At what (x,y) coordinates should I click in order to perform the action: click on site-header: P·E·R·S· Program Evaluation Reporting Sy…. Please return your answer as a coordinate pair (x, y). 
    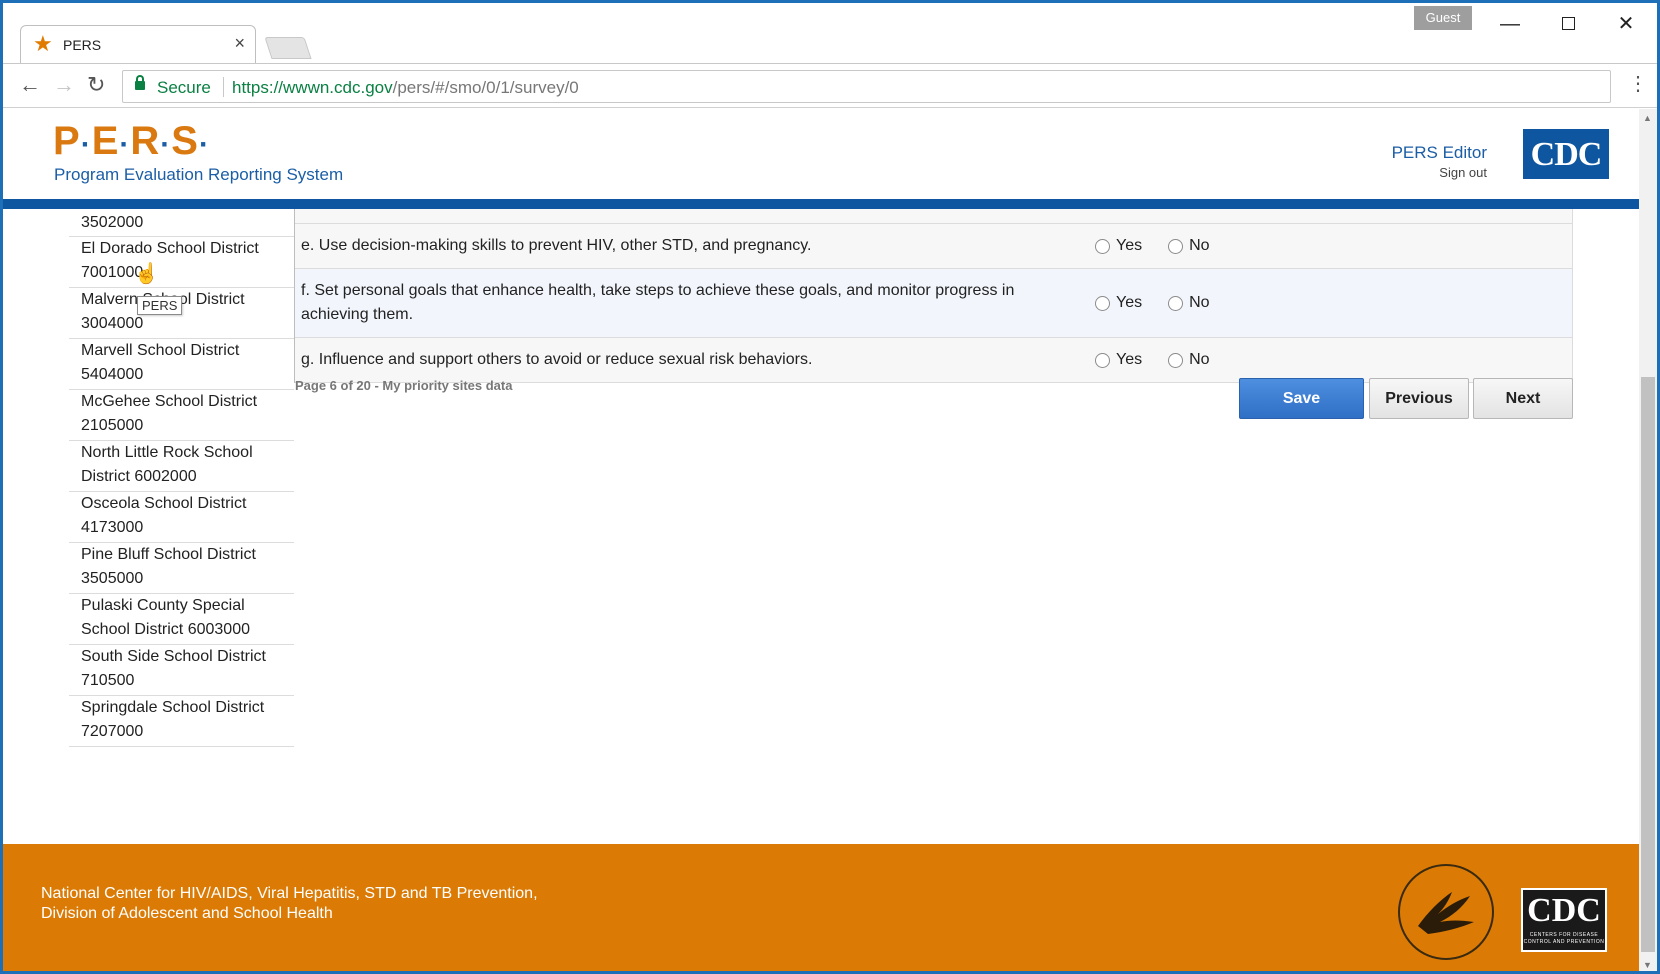
    Looking at the image, I should click on (821, 154).